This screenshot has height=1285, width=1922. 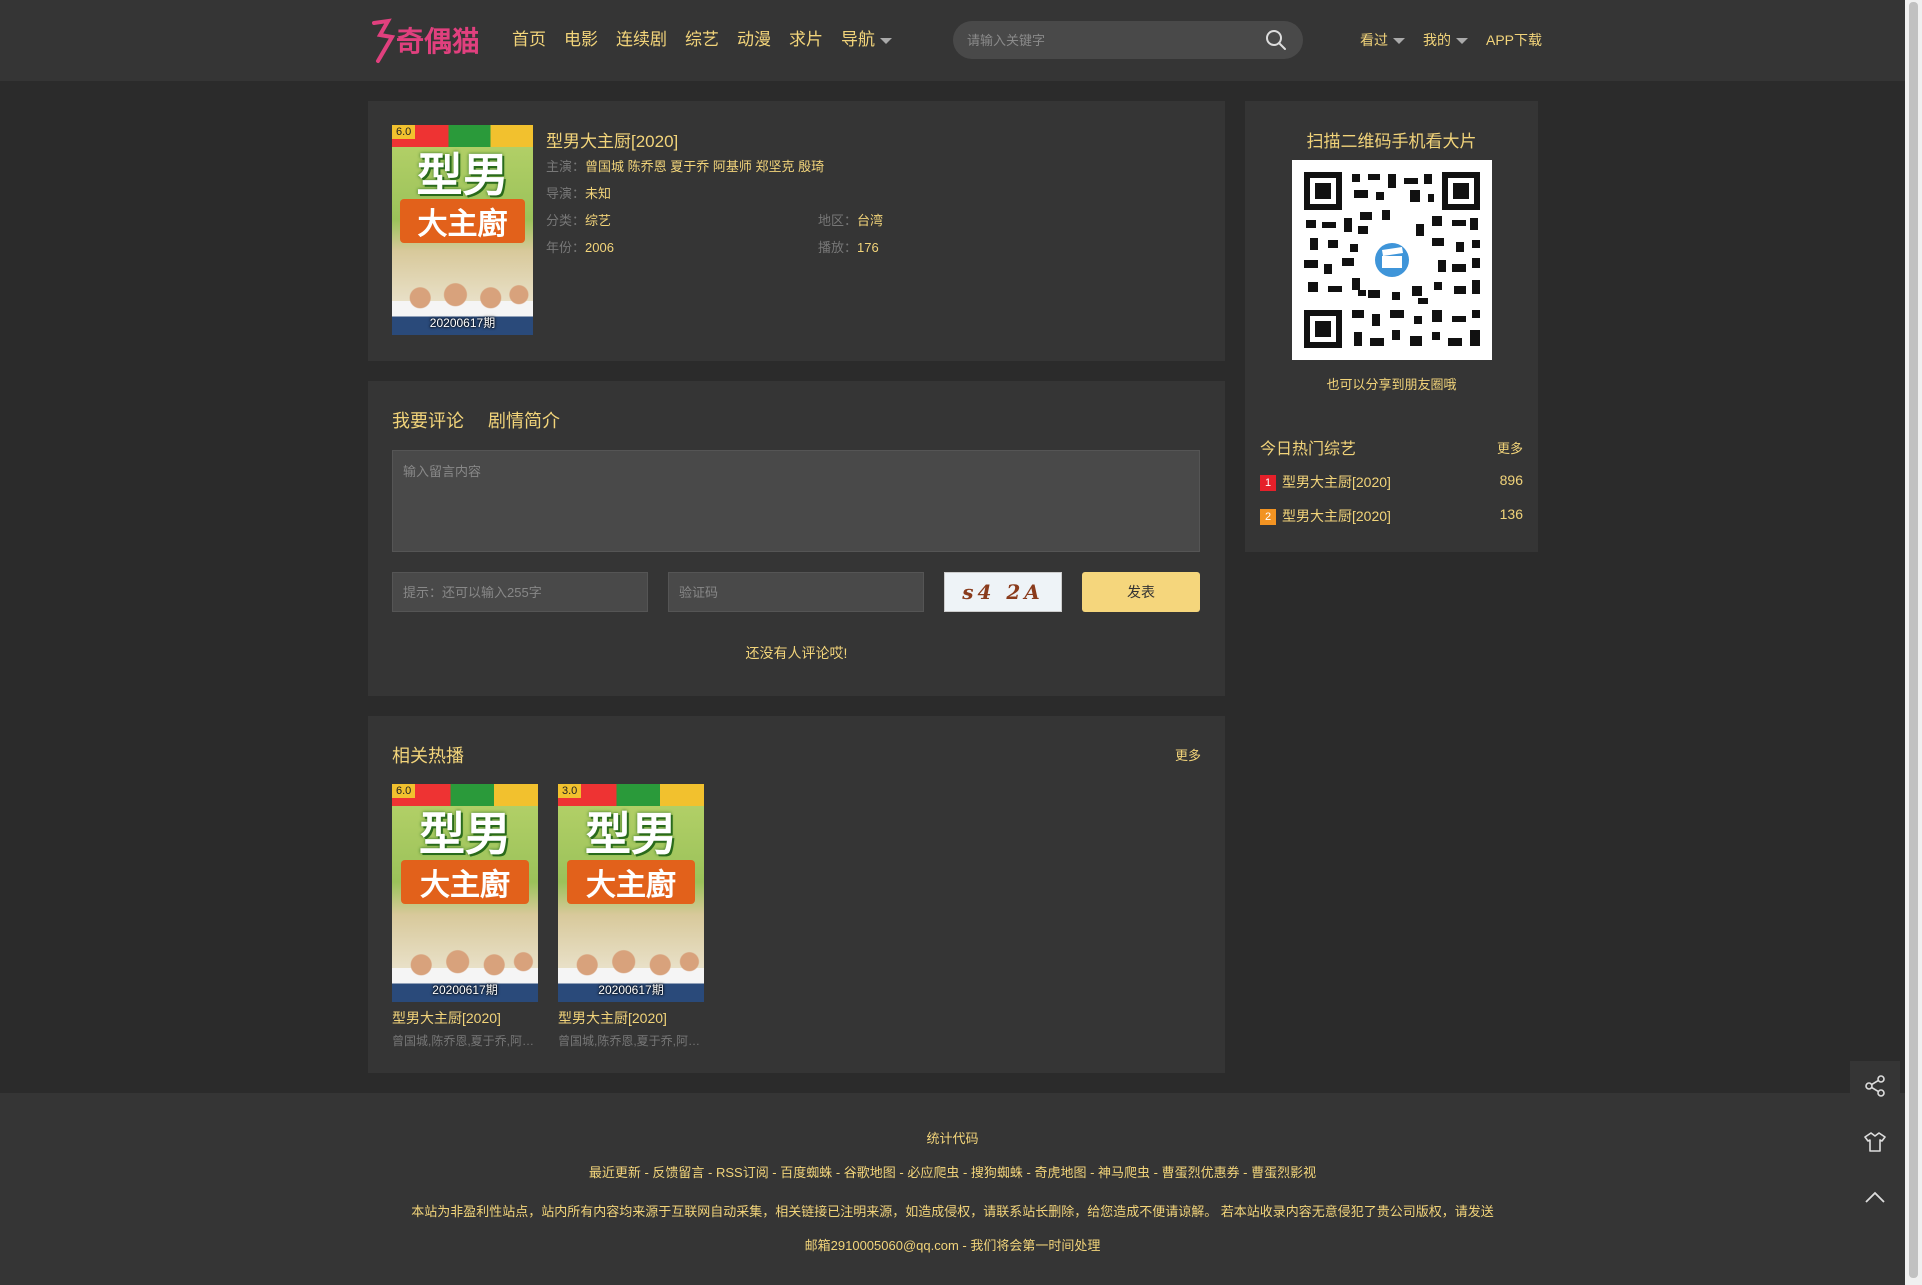 What do you see at coordinates (868, 247) in the screenshot?
I see `plays-value: 176` at bounding box center [868, 247].